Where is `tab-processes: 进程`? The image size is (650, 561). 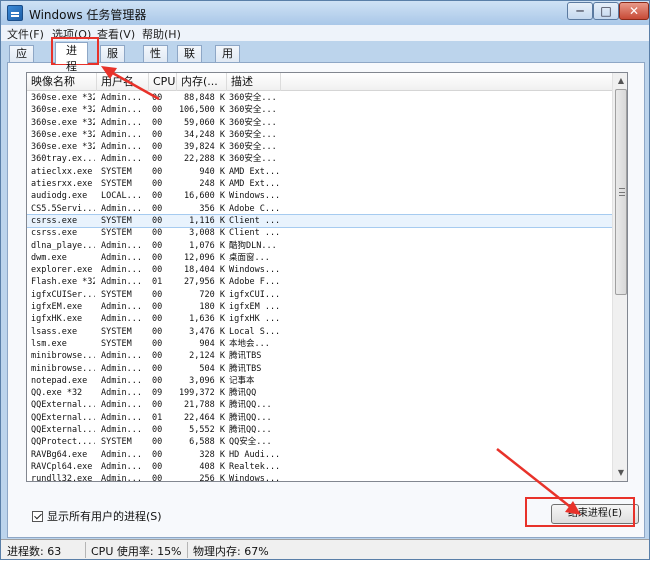 tab-processes: 进程 is located at coordinates (71, 57).